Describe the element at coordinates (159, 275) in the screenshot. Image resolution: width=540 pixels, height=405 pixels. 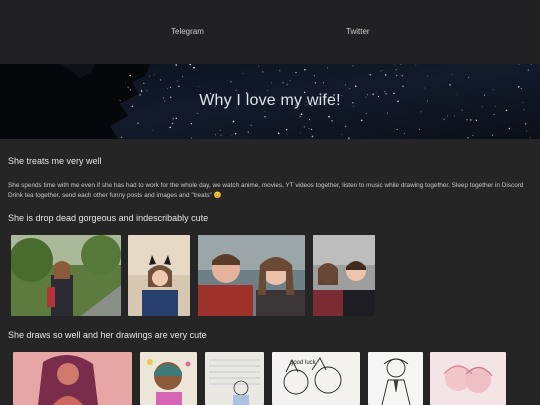
I see `photo-cat-ears` at that location.